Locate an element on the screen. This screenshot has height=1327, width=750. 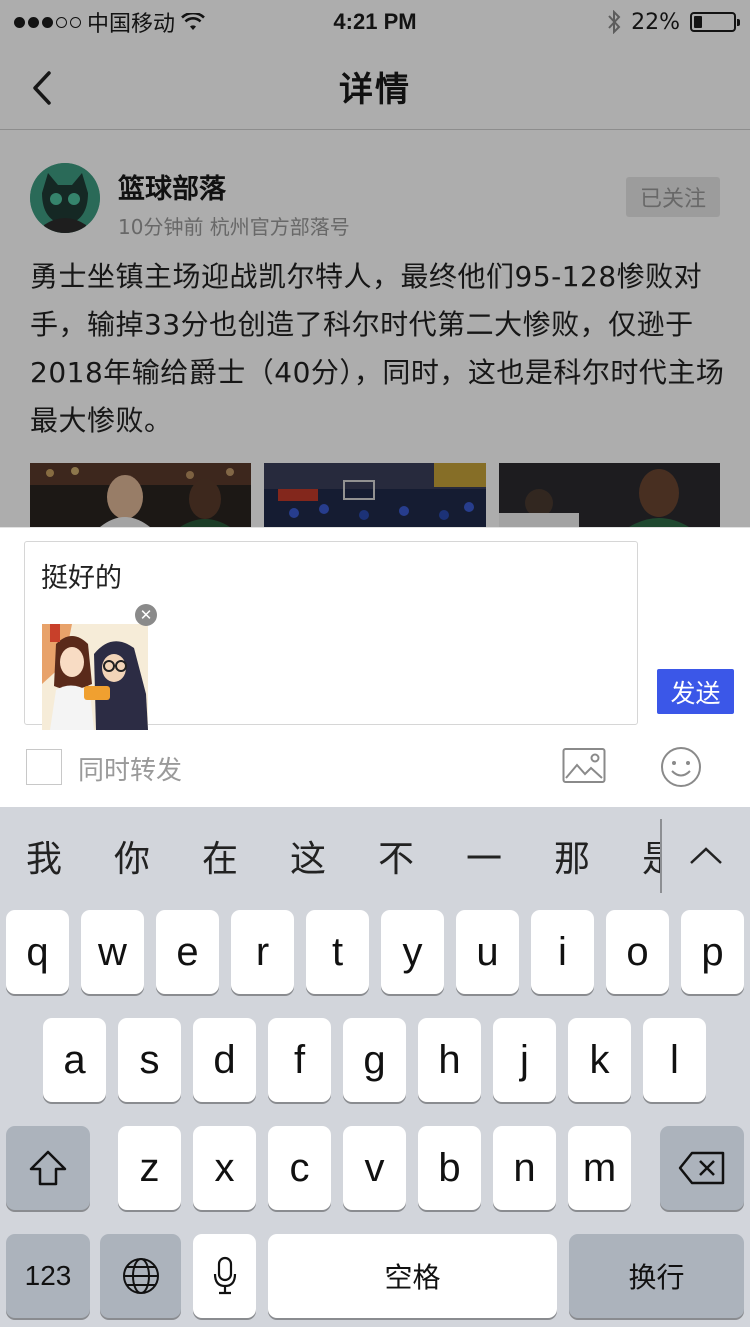
candidate-word: 在 is located at coordinates (220, 856).